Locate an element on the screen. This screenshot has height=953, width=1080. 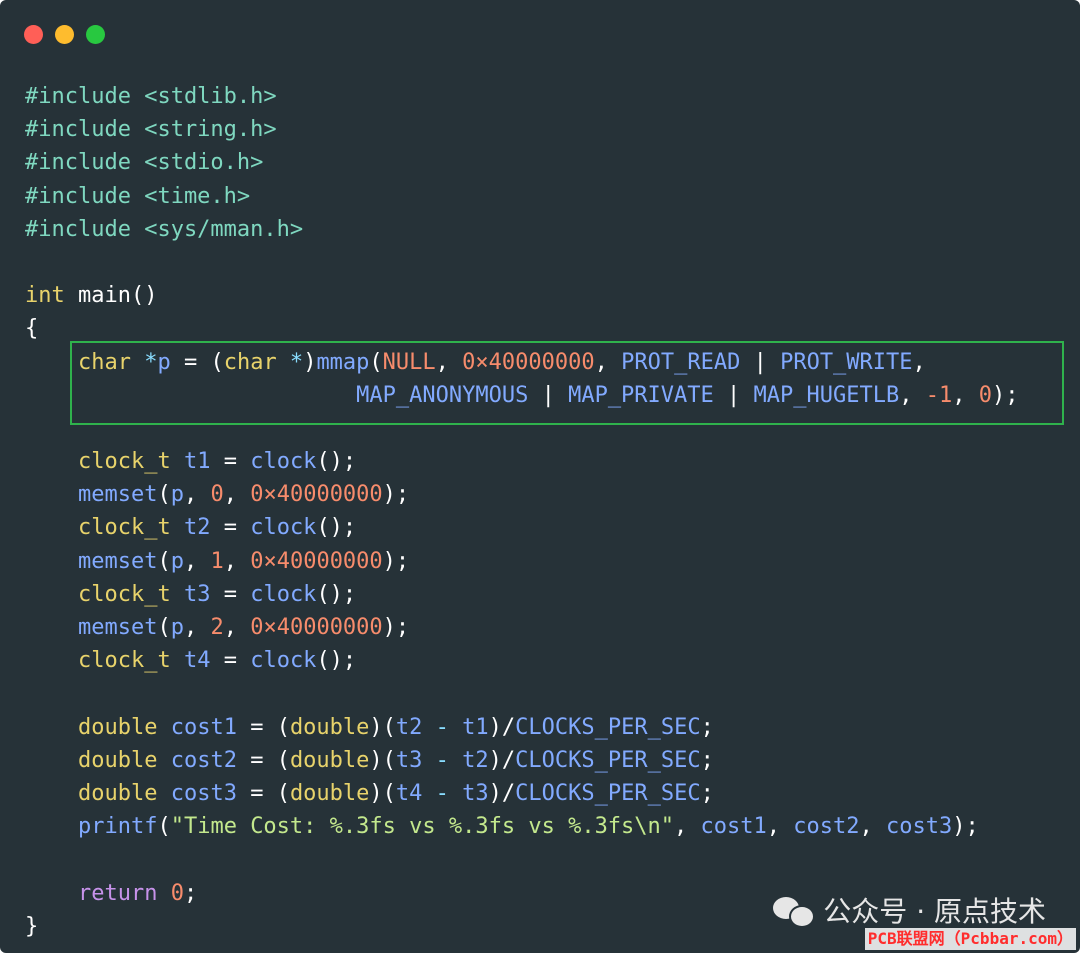
code-line: int main() is located at coordinates (521, 295).